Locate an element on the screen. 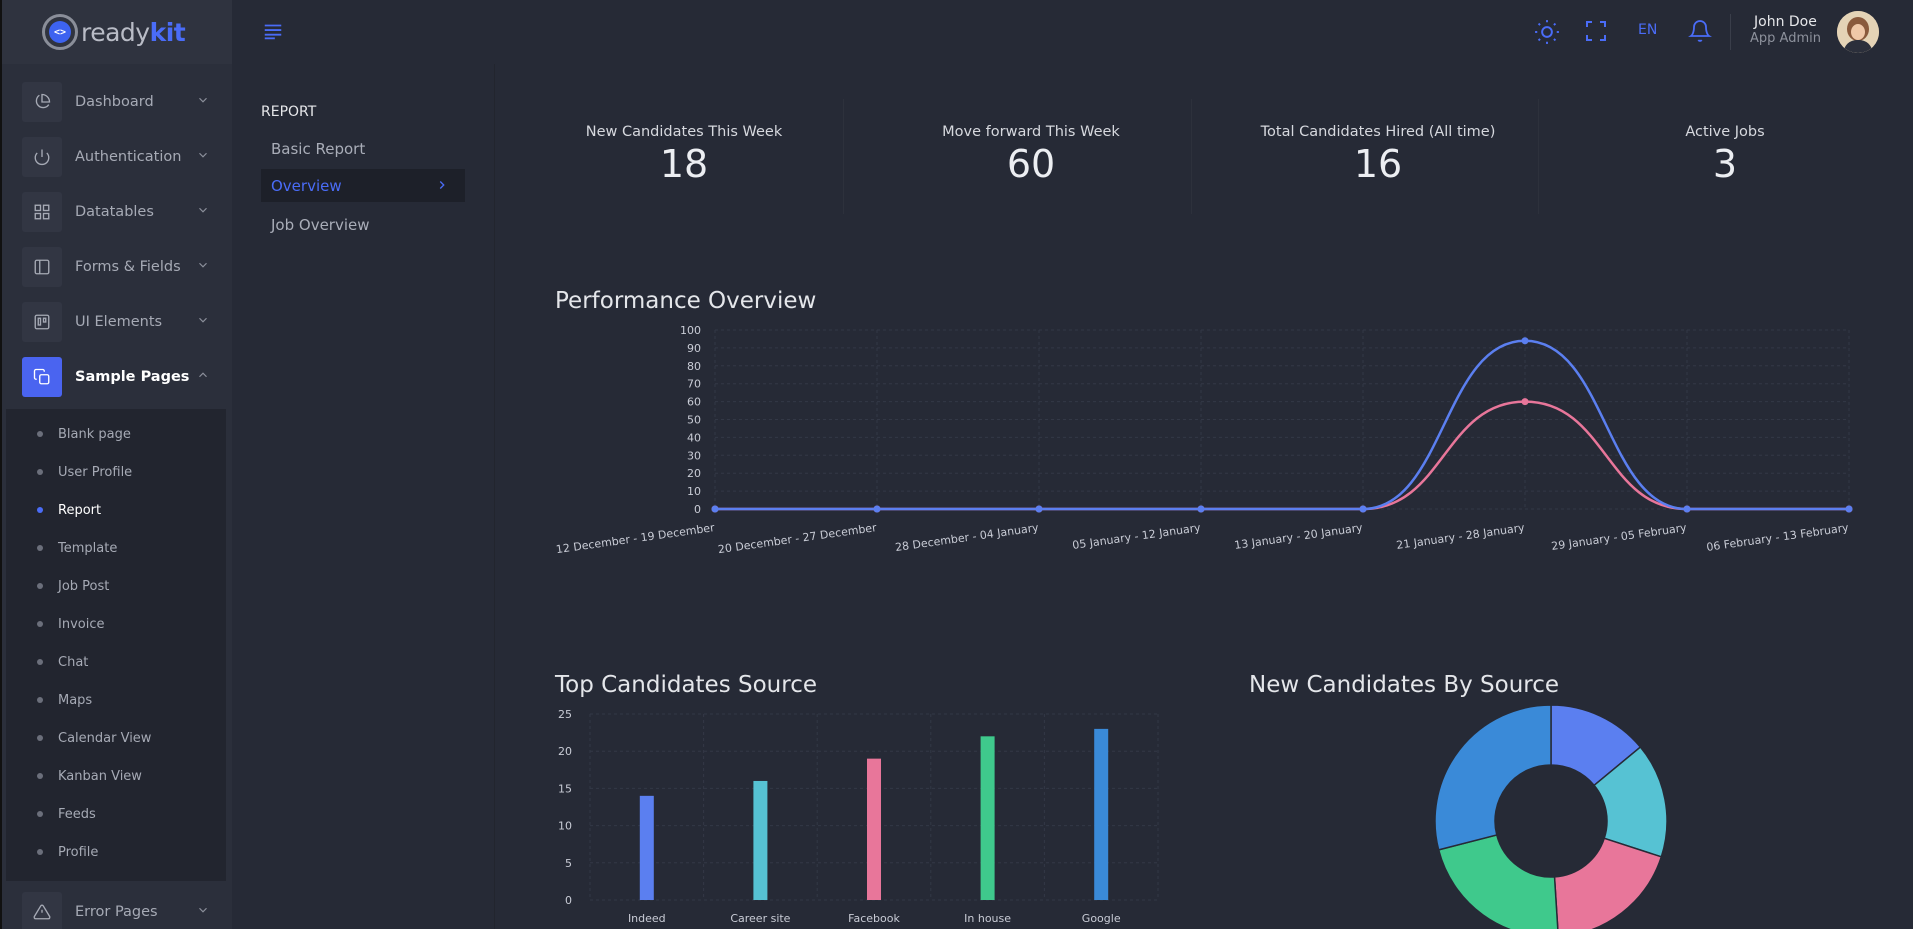 The image size is (1913, 929). sidebar-item-sample-pages: Sample Pages is located at coordinates (117, 376).